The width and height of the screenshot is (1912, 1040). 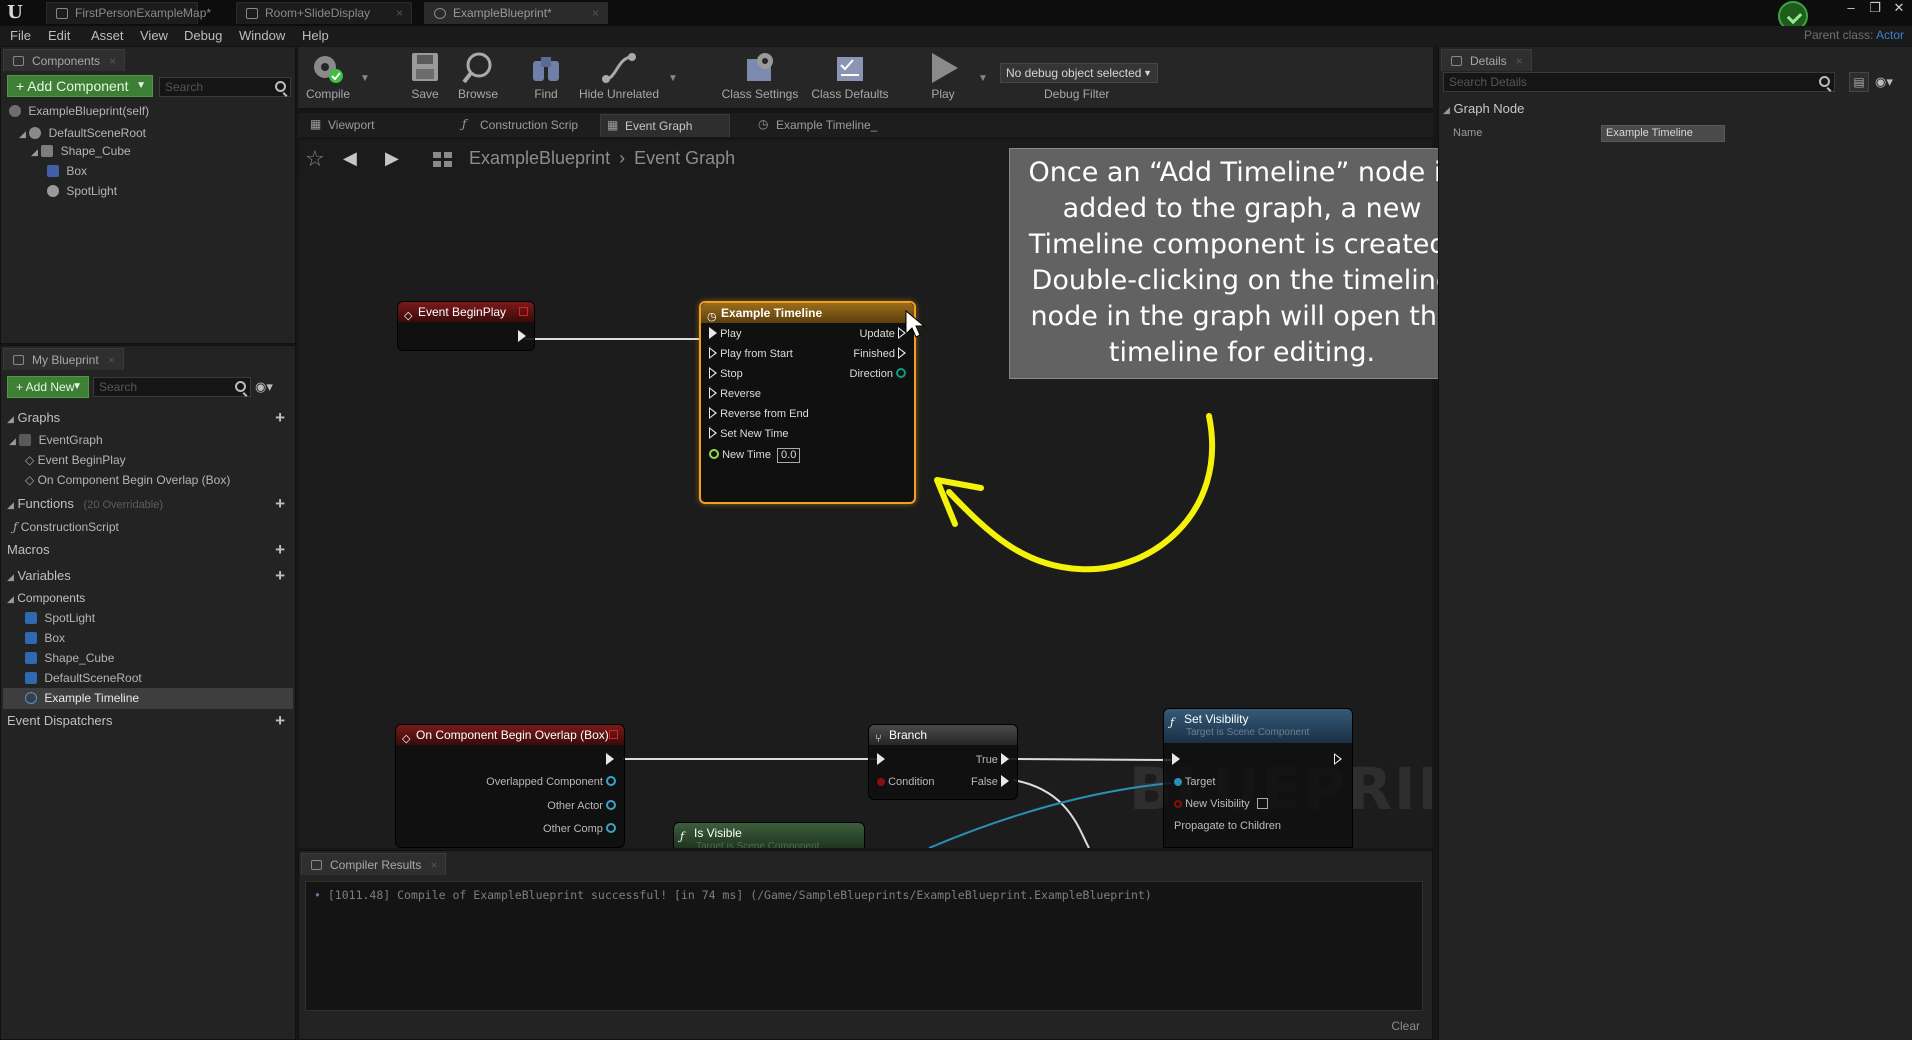 What do you see at coordinates (749, 434) in the screenshot?
I see `pin-set-new-time: Set New Time` at bounding box center [749, 434].